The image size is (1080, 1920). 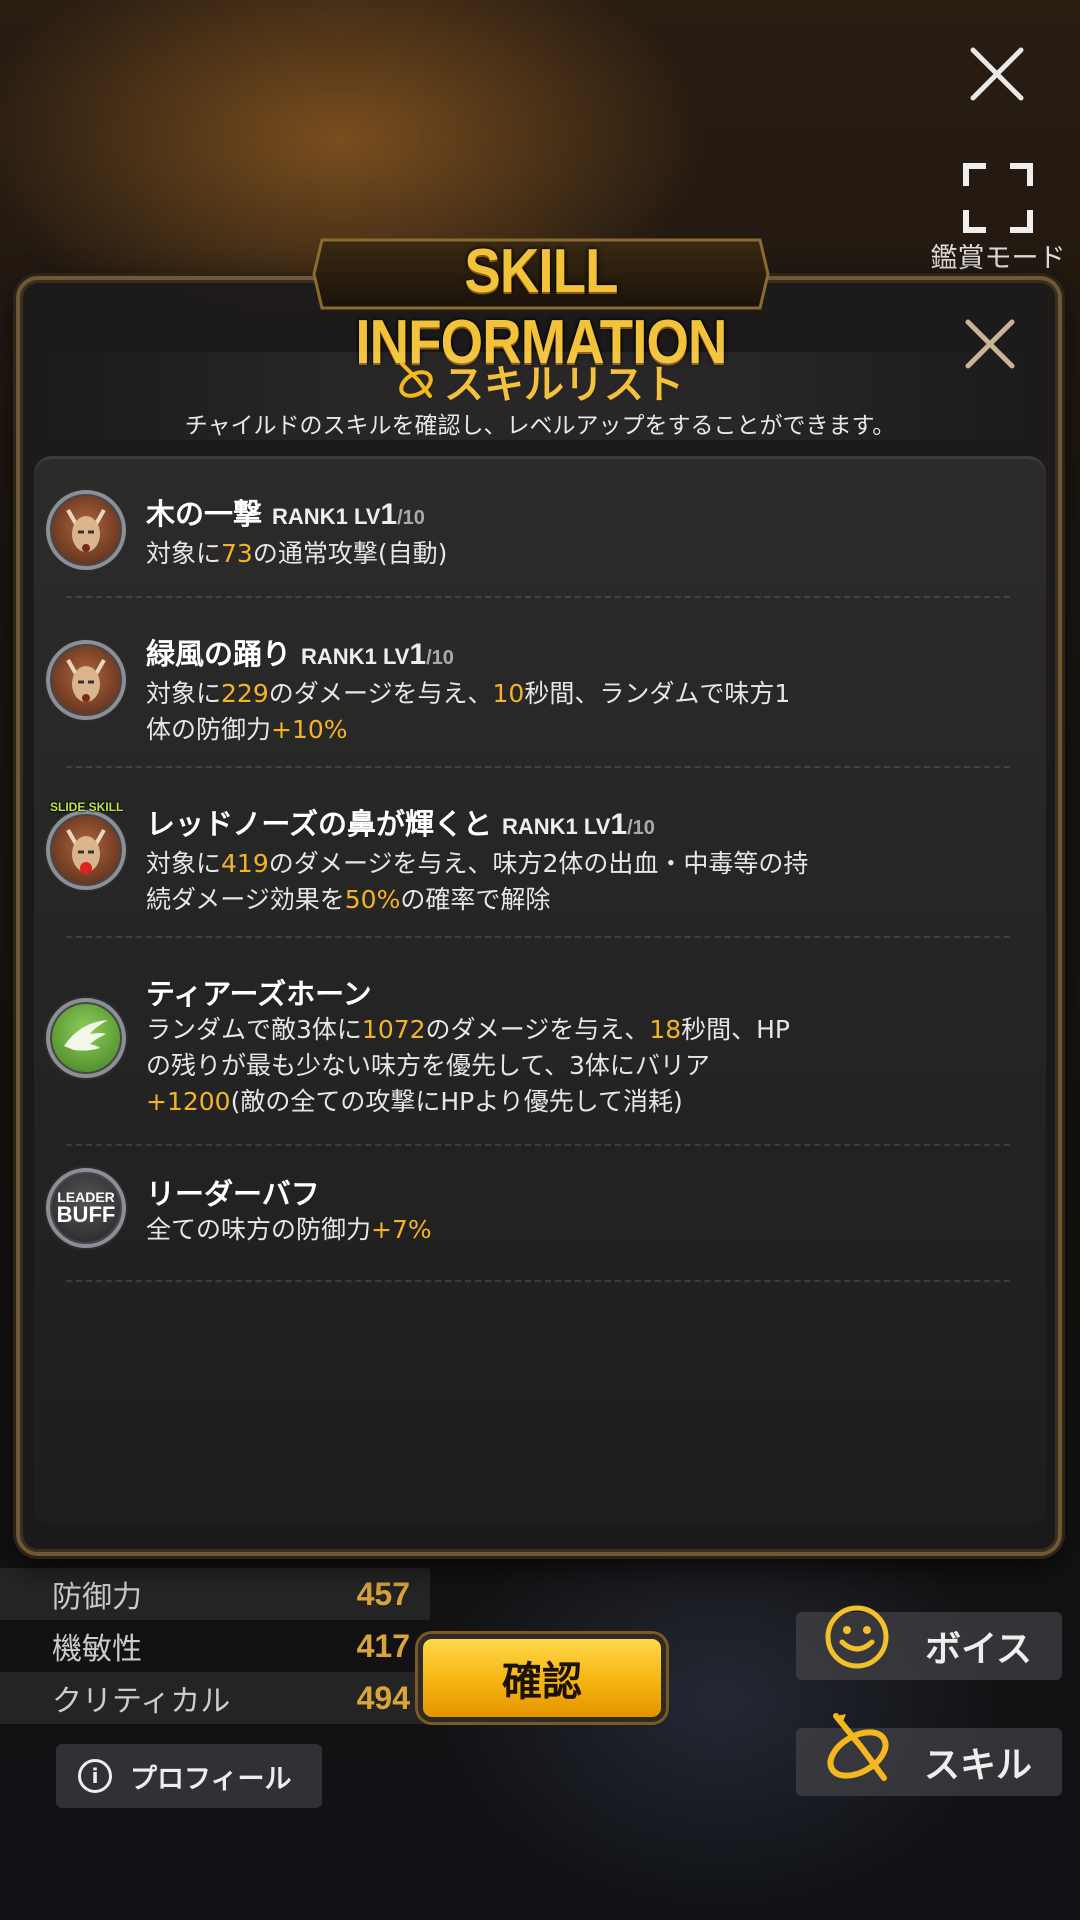 What do you see at coordinates (540, 426) in the screenshot?
I see `modal-subtitle: チャイルドのスキルを確認し、レベルアップをすることができます。` at bounding box center [540, 426].